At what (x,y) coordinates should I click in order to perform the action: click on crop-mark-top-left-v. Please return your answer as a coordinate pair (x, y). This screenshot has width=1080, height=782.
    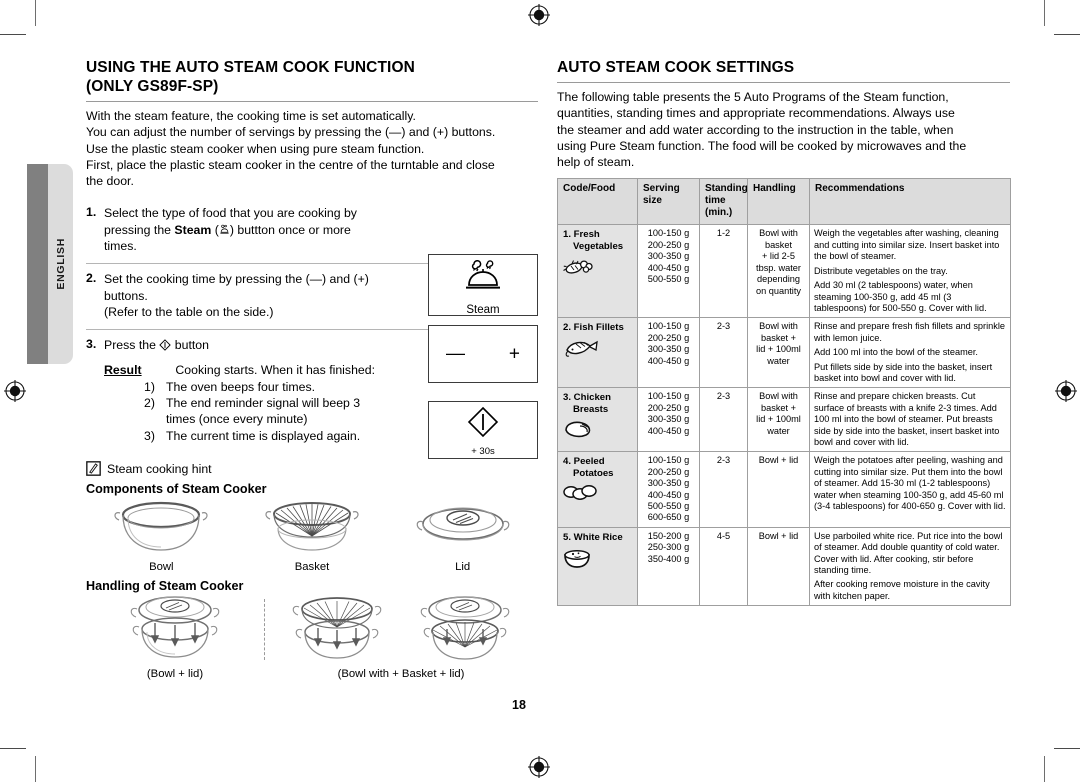
    Looking at the image, I should click on (35, 13).